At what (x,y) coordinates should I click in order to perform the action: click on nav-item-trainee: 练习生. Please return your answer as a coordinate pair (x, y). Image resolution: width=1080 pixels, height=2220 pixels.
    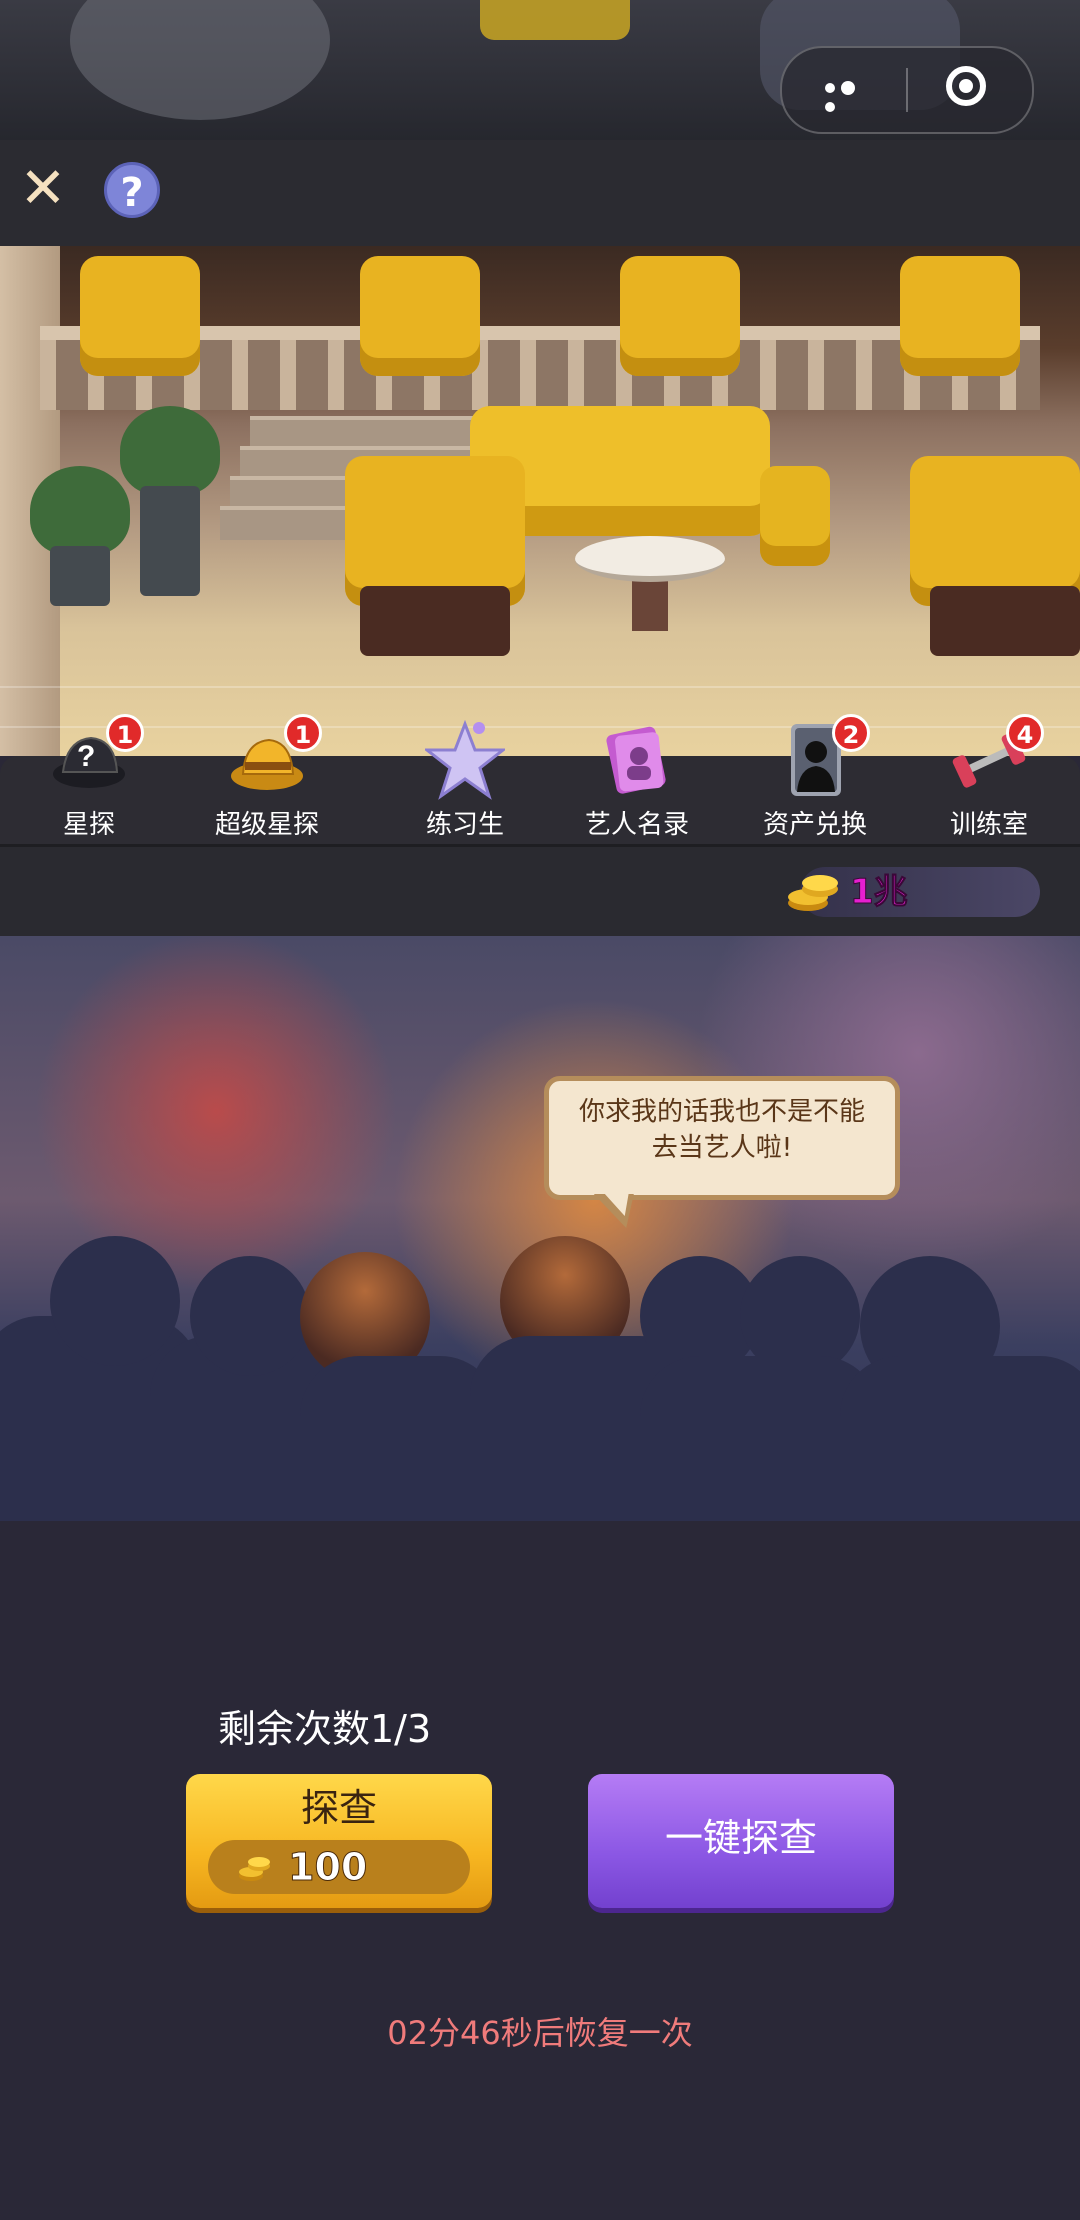
    Looking at the image, I should click on (465, 782).